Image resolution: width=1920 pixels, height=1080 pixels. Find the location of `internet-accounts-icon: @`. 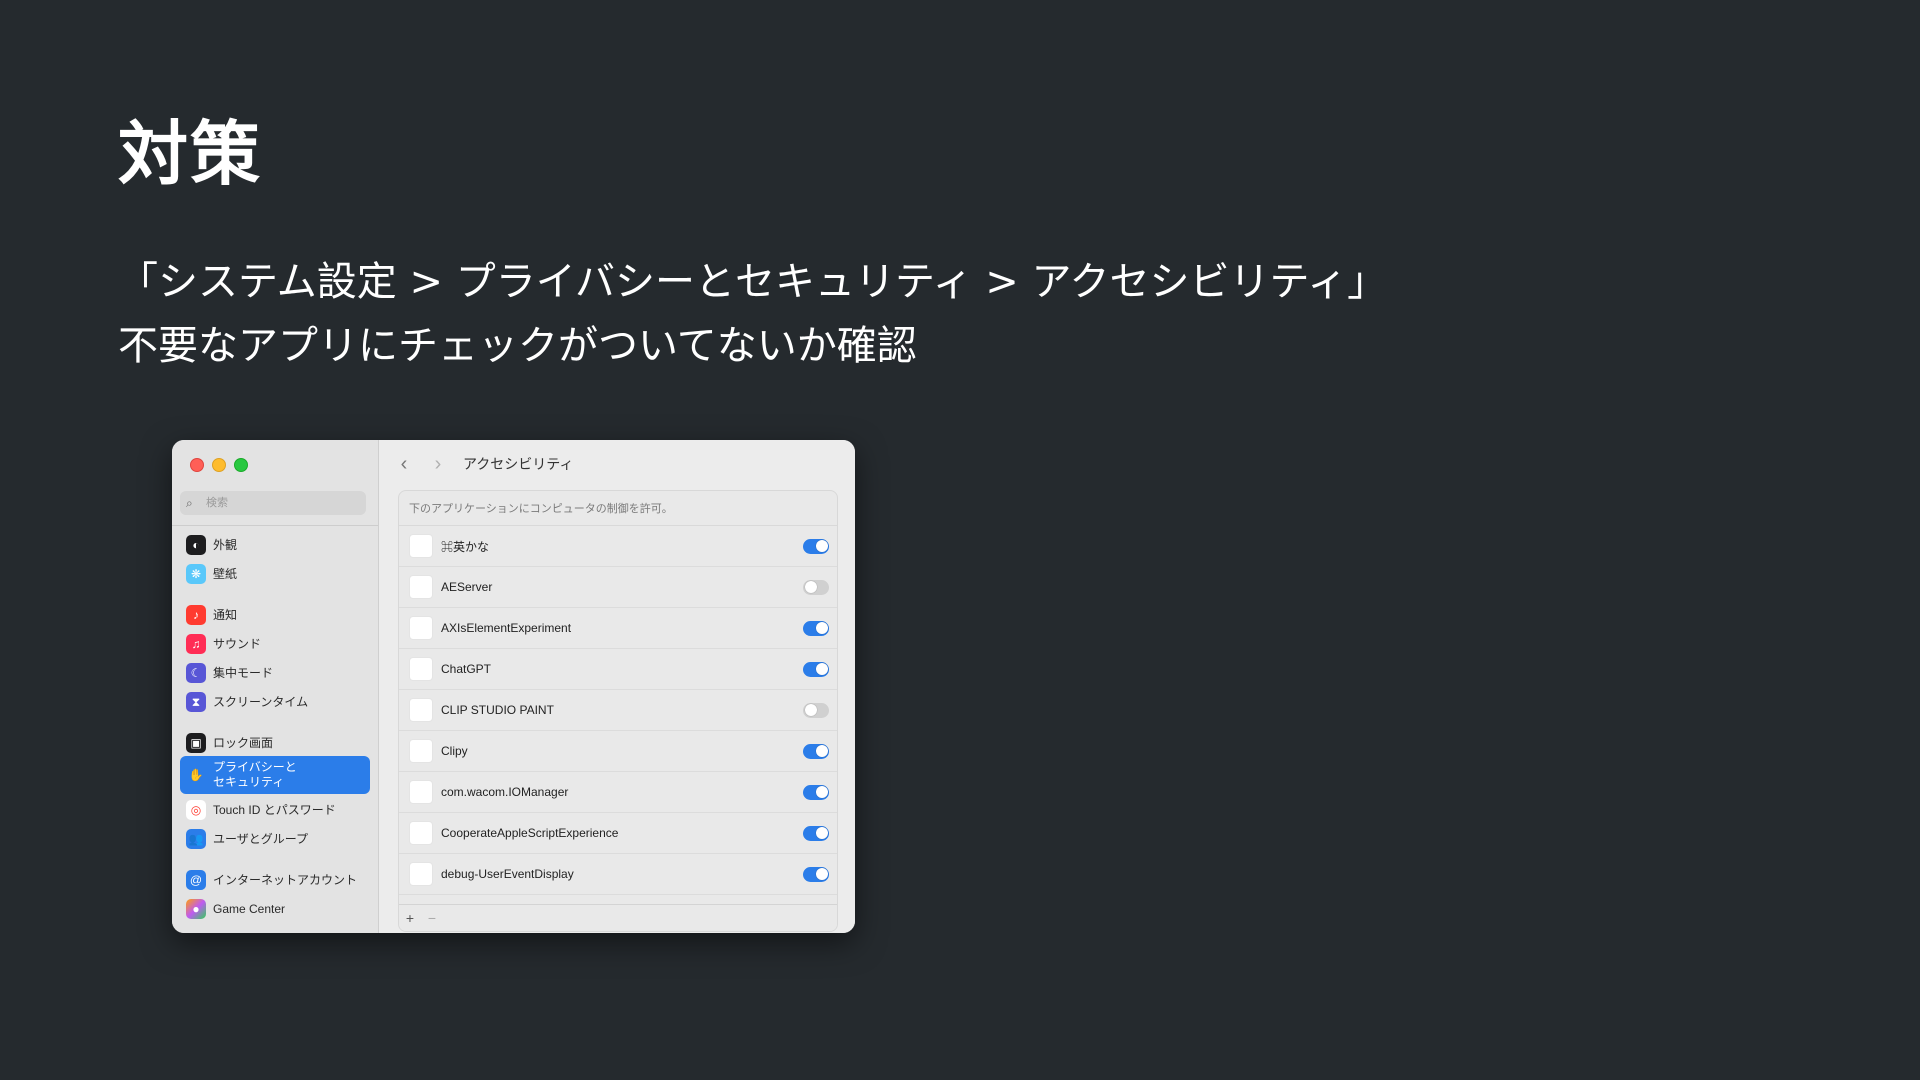

internet-accounts-icon: @ is located at coordinates (196, 880).